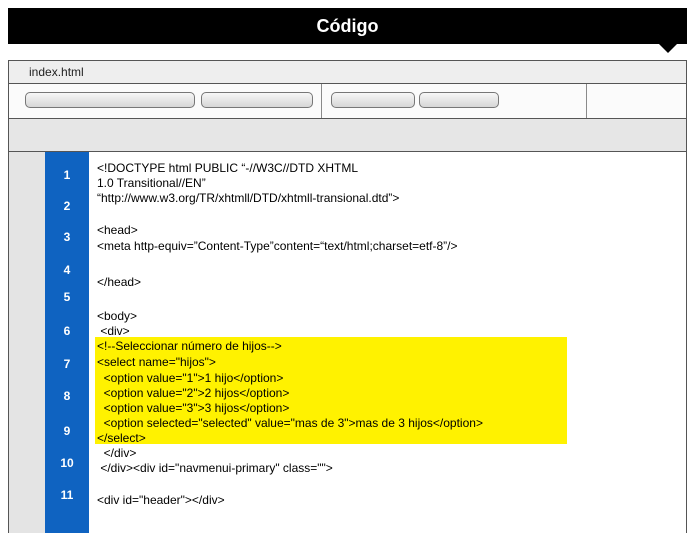  I want to click on code-line: <body>, so click(117, 316).